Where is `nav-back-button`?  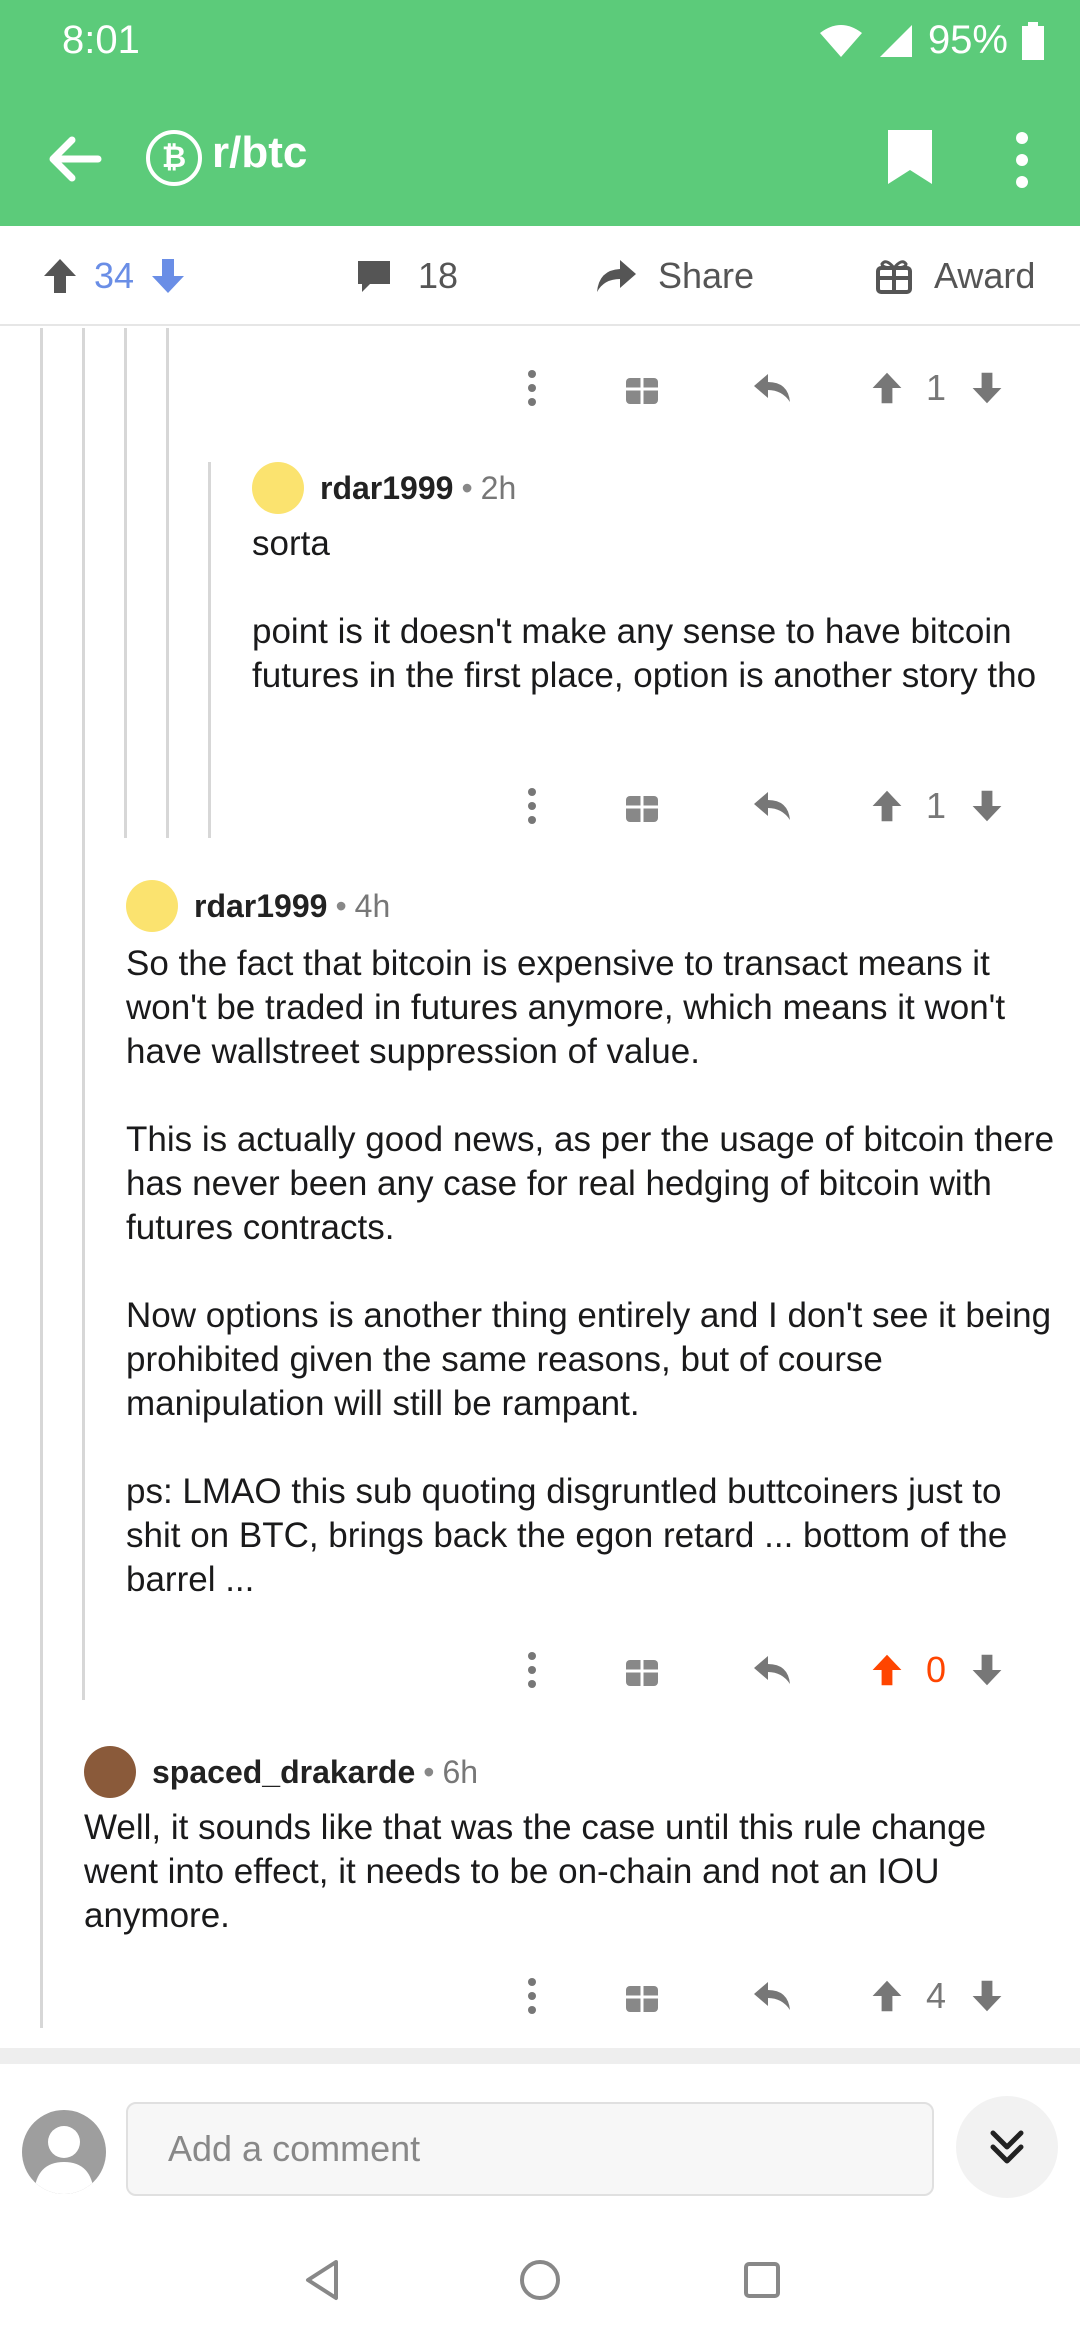
nav-back-button is located at coordinates (322, 2280).